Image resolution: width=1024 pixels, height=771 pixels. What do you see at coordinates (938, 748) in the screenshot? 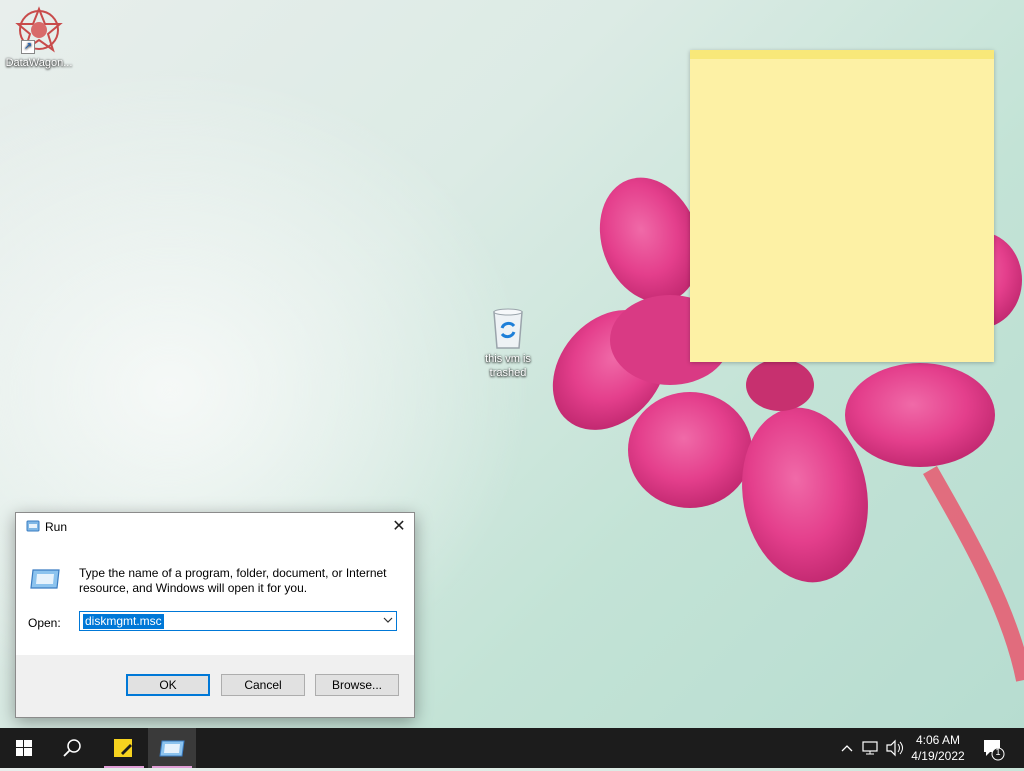
I see `clock: 4:06 AM 4/19/2022` at bounding box center [938, 748].